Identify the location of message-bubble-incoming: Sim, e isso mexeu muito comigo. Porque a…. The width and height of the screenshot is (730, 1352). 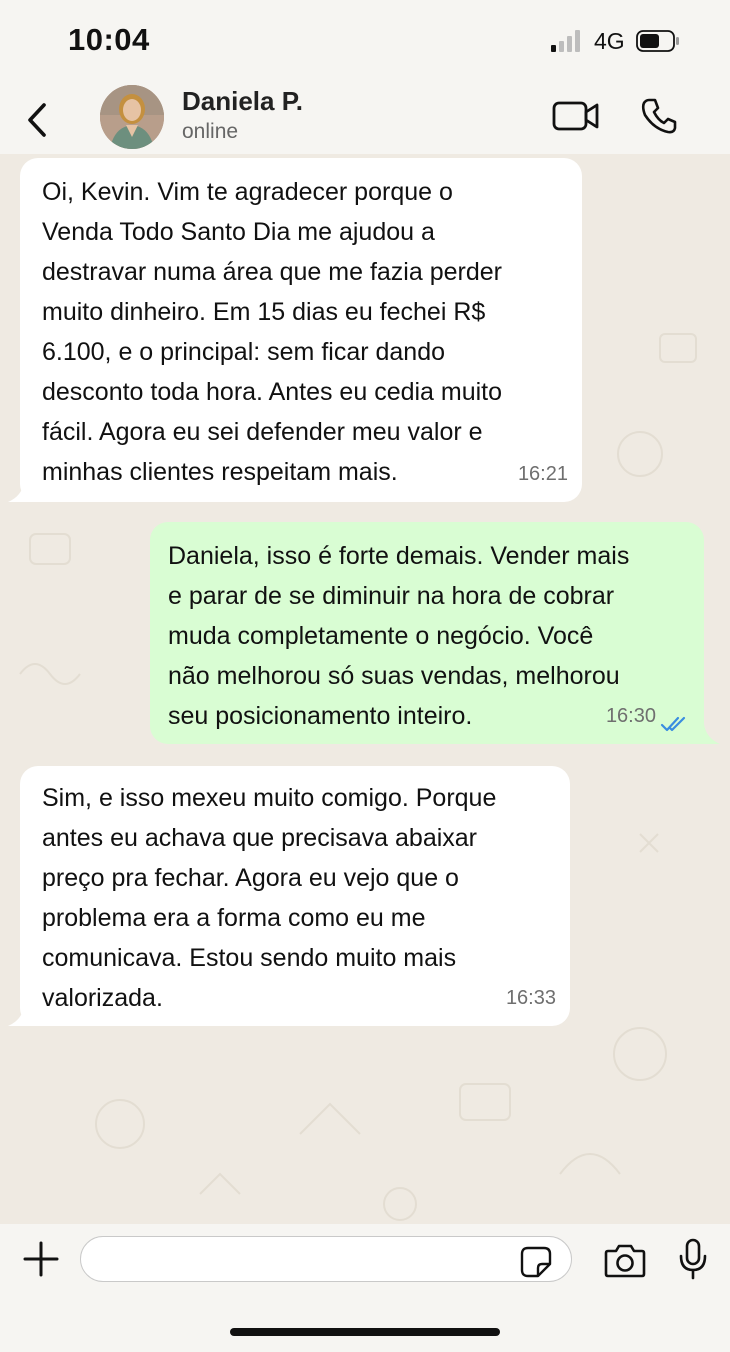
(295, 896).